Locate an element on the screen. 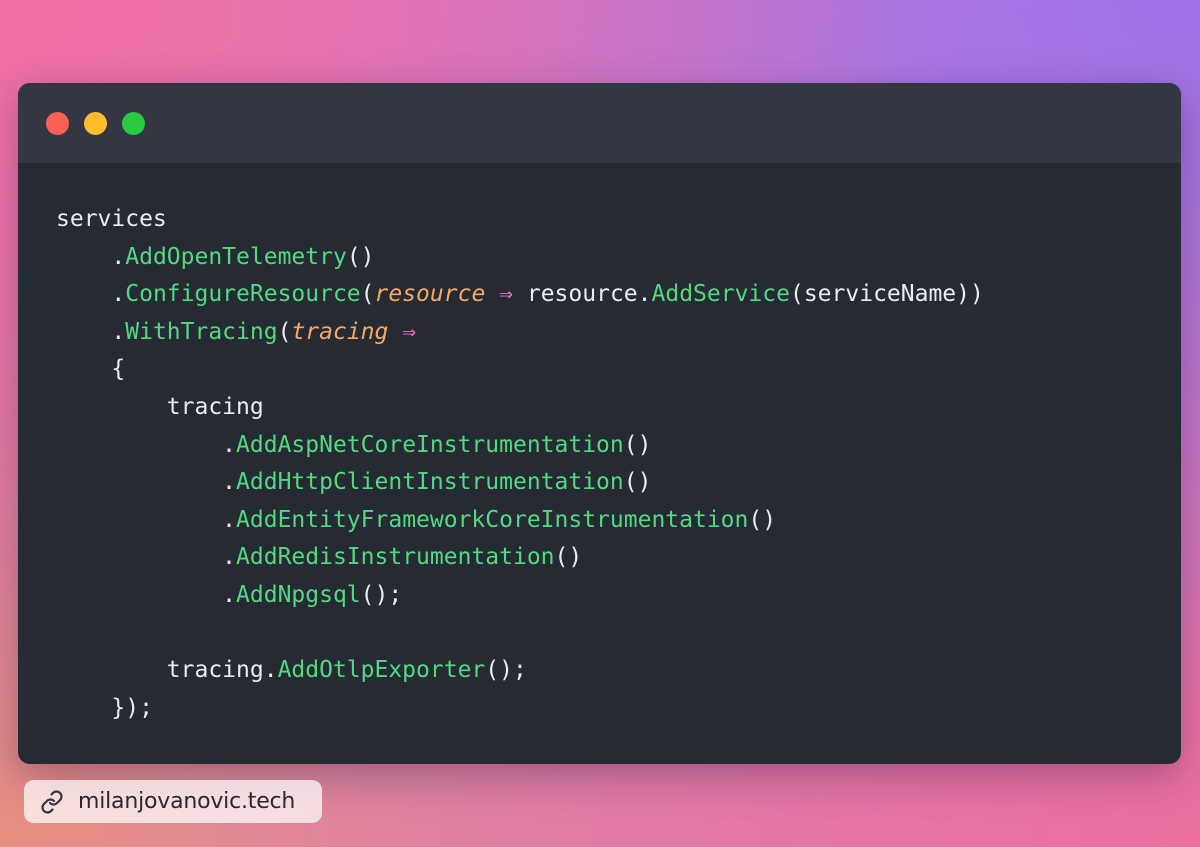  link-icon is located at coordinates (52, 801).